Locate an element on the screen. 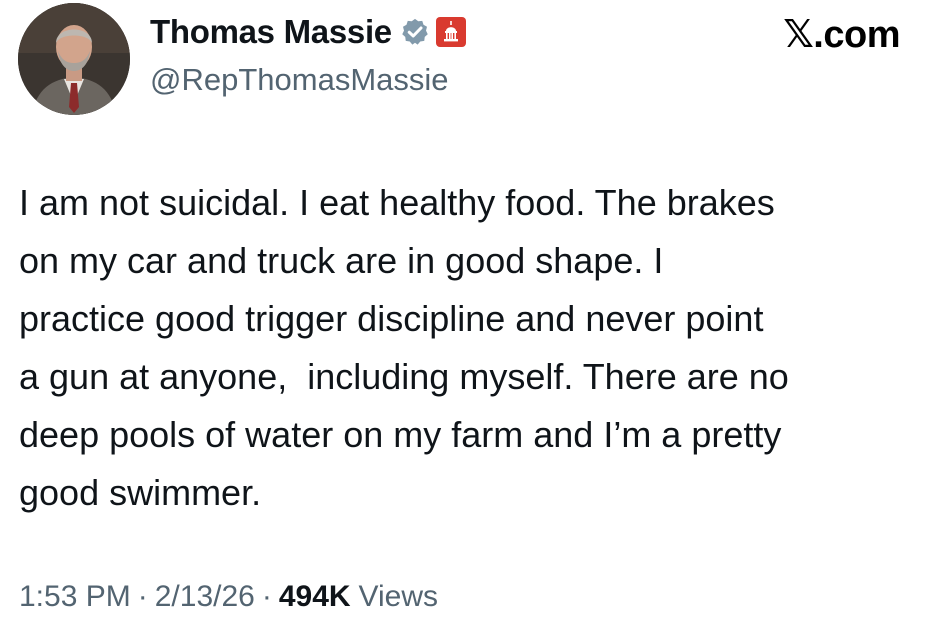 This screenshot has height=625, width=944. views-count: 494K is located at coordinates (314, 596).